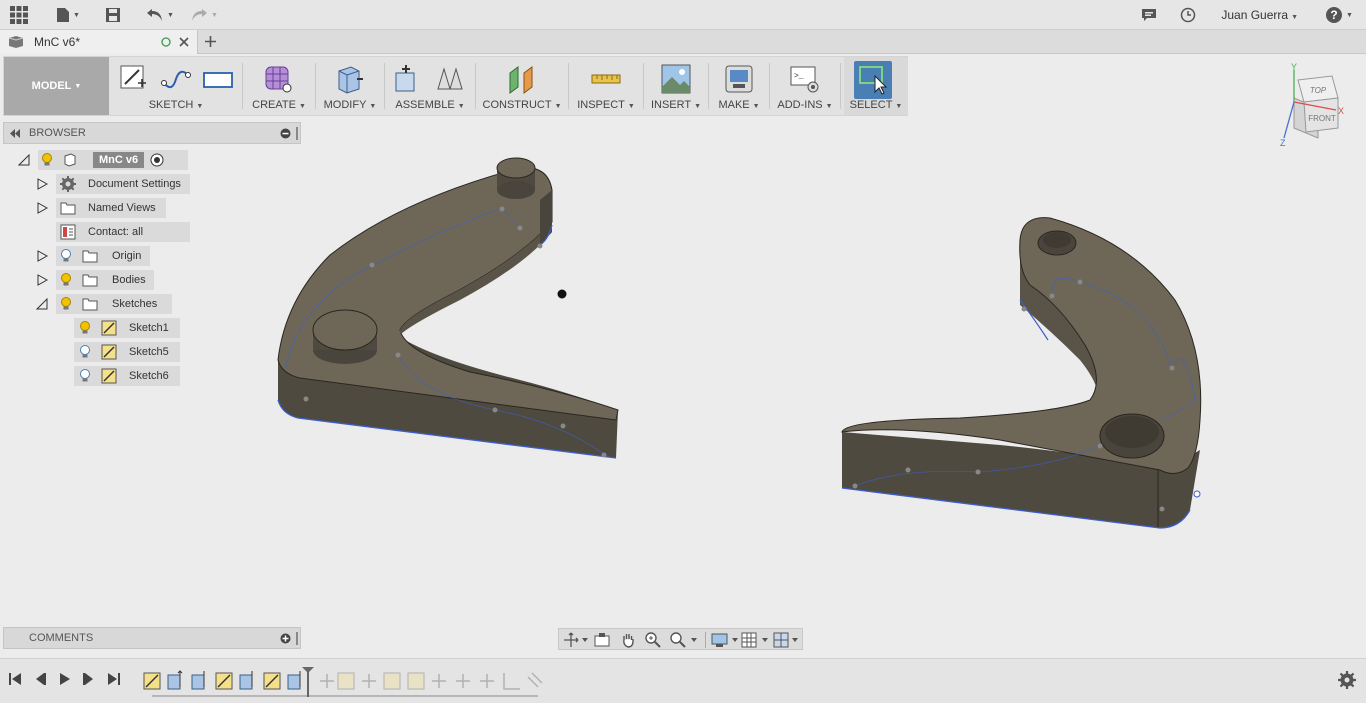 This screenshot has height=703, width=1366. Describe the element at coordinates (653, 640) in the screenshot. I see `zoom-icon` at that location.